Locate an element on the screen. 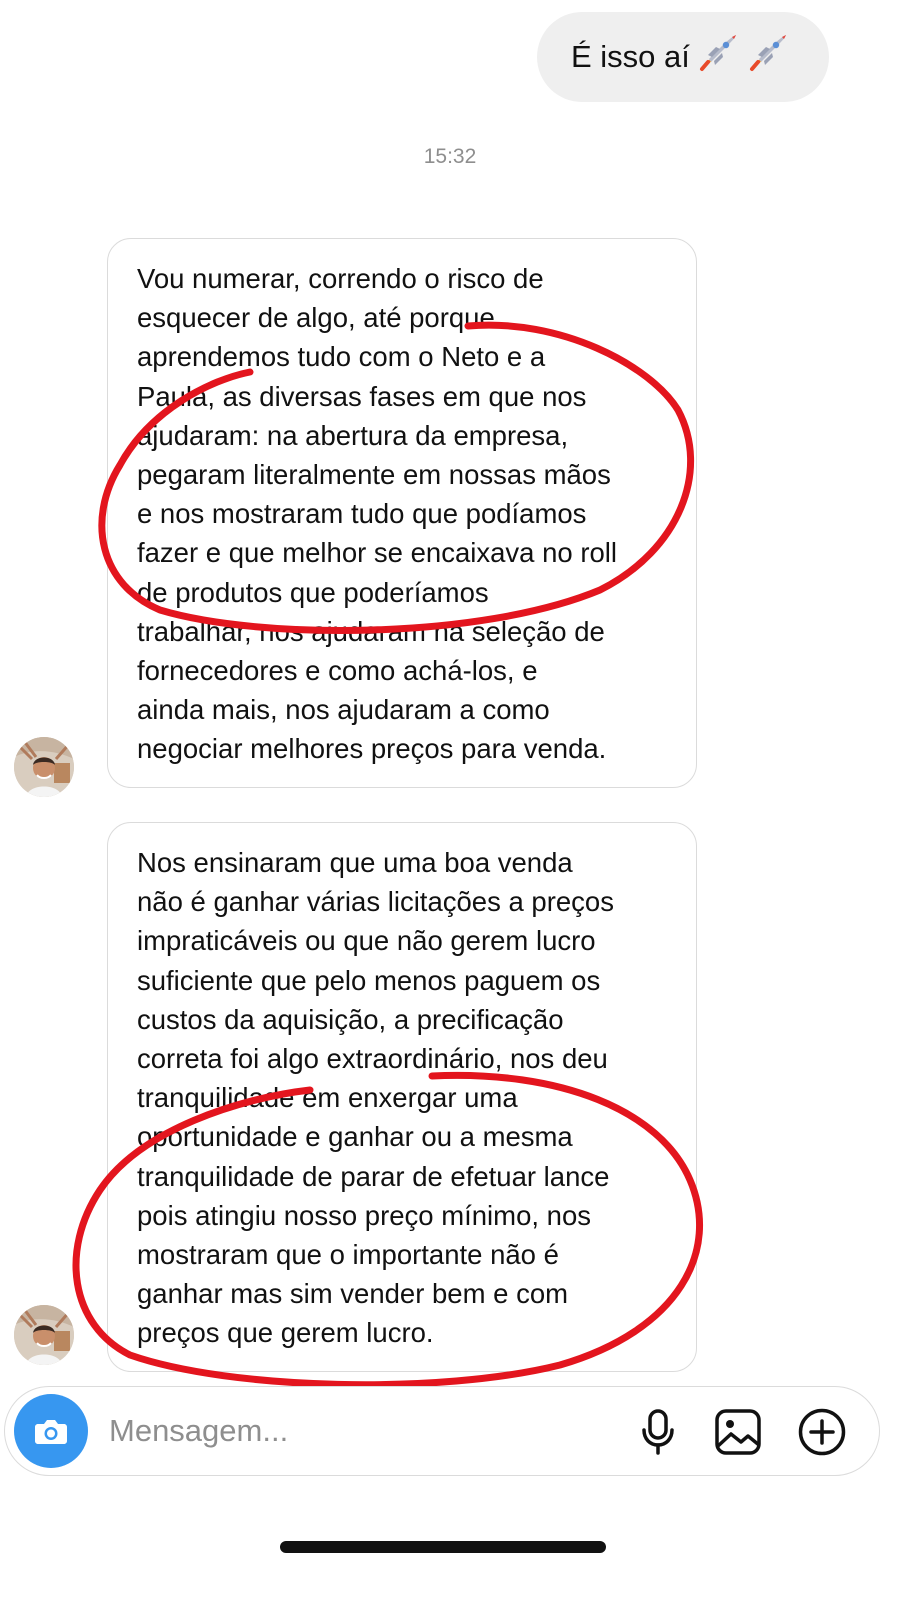 The width and height of the screenshot is (900, 1600). message-line: correta foi algo extraordinário, nos deu is located at coordinates (372, 1059).